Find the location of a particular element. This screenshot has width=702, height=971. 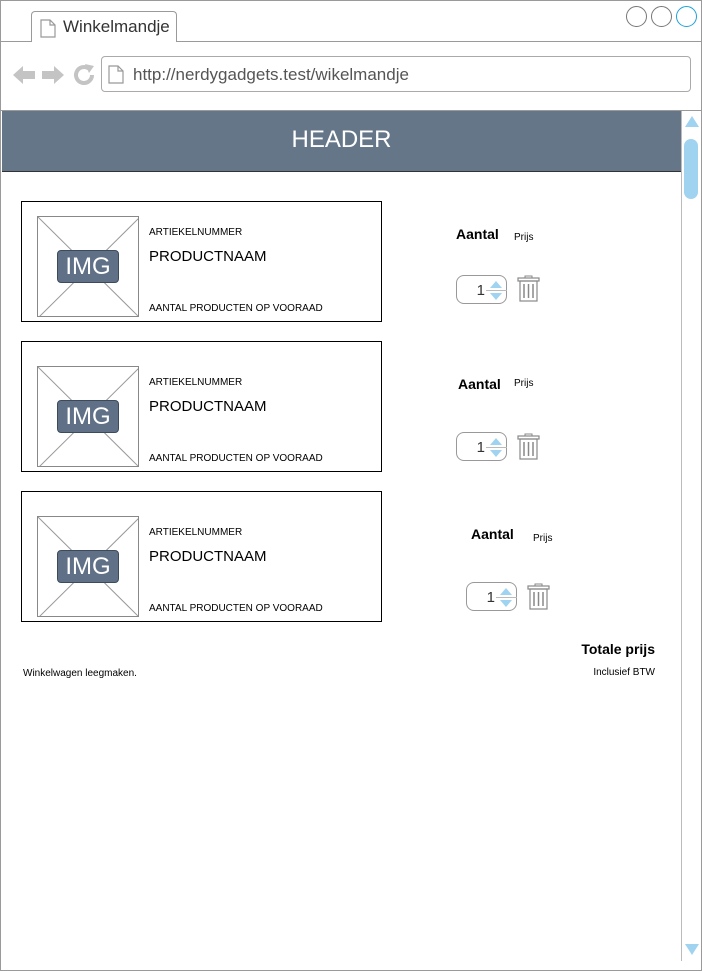

scroll-thumb is located at coordinates (691, 169).